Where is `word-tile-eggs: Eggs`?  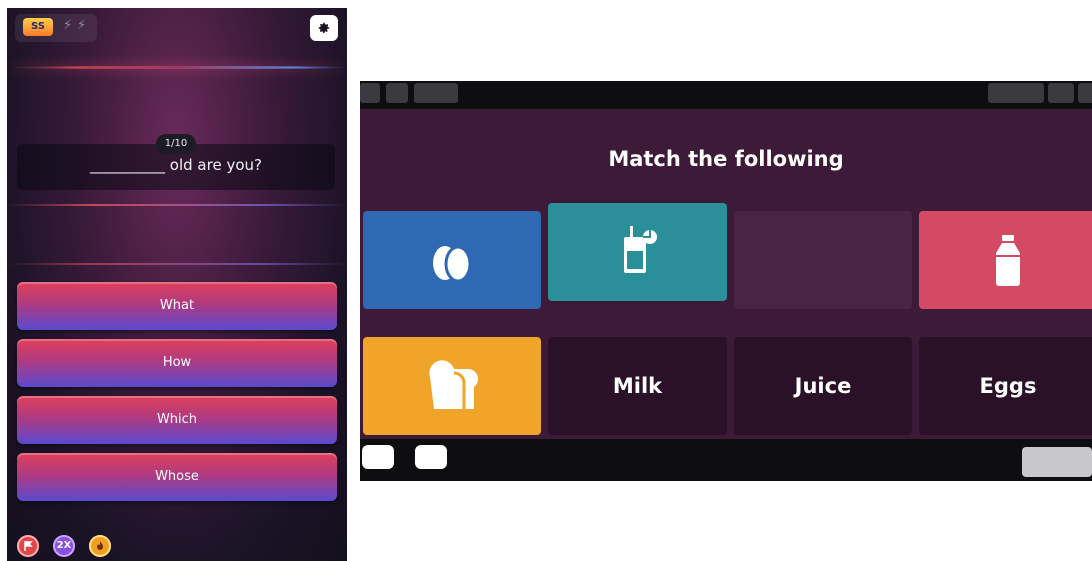 word-tile-eggs: Eggs is located at coordinates (1005, 386).